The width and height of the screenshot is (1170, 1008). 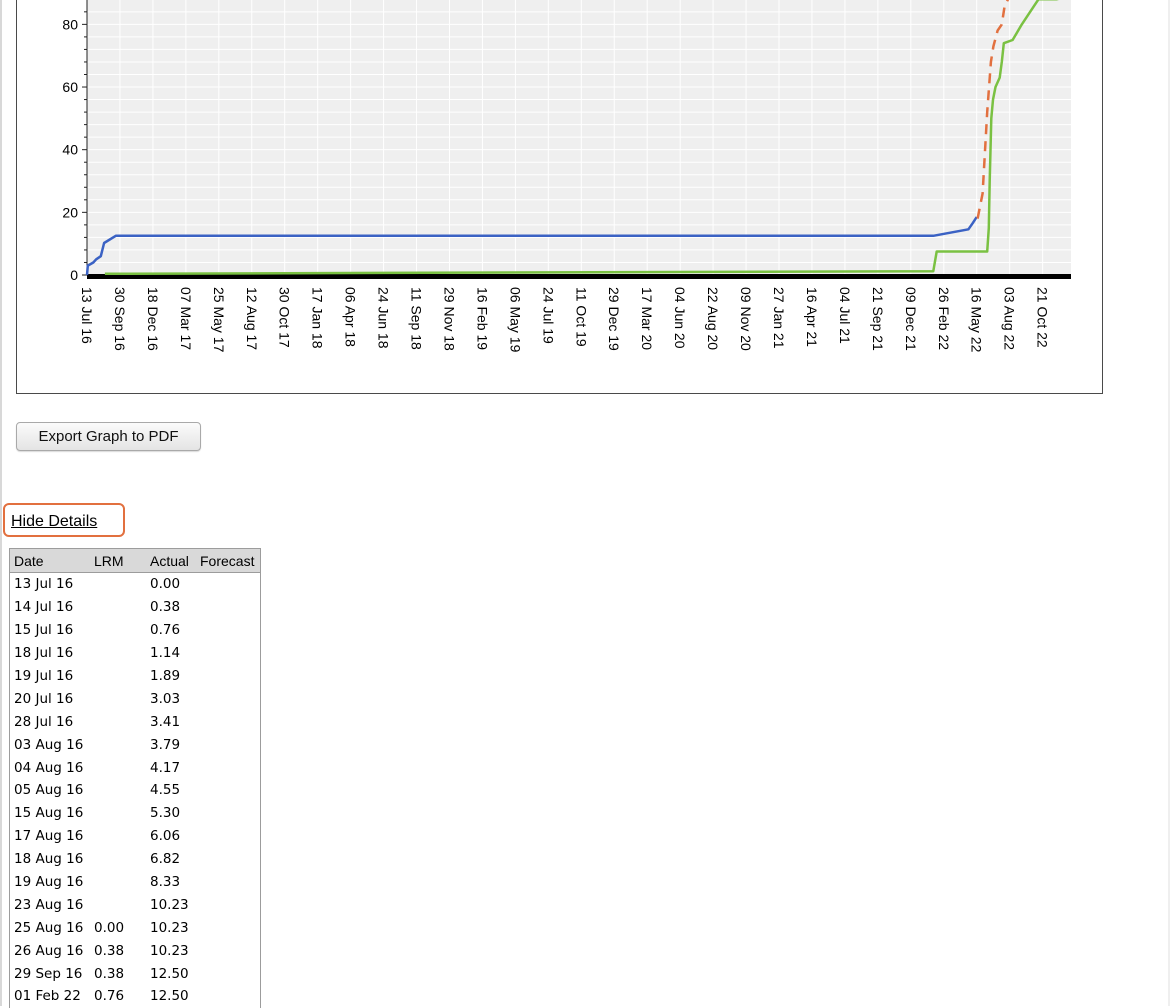 What do you see at coordinates (44, 607) in the screenshot?
I see `date-cell: 14 Jul 16` at bounding box center [44, 607].